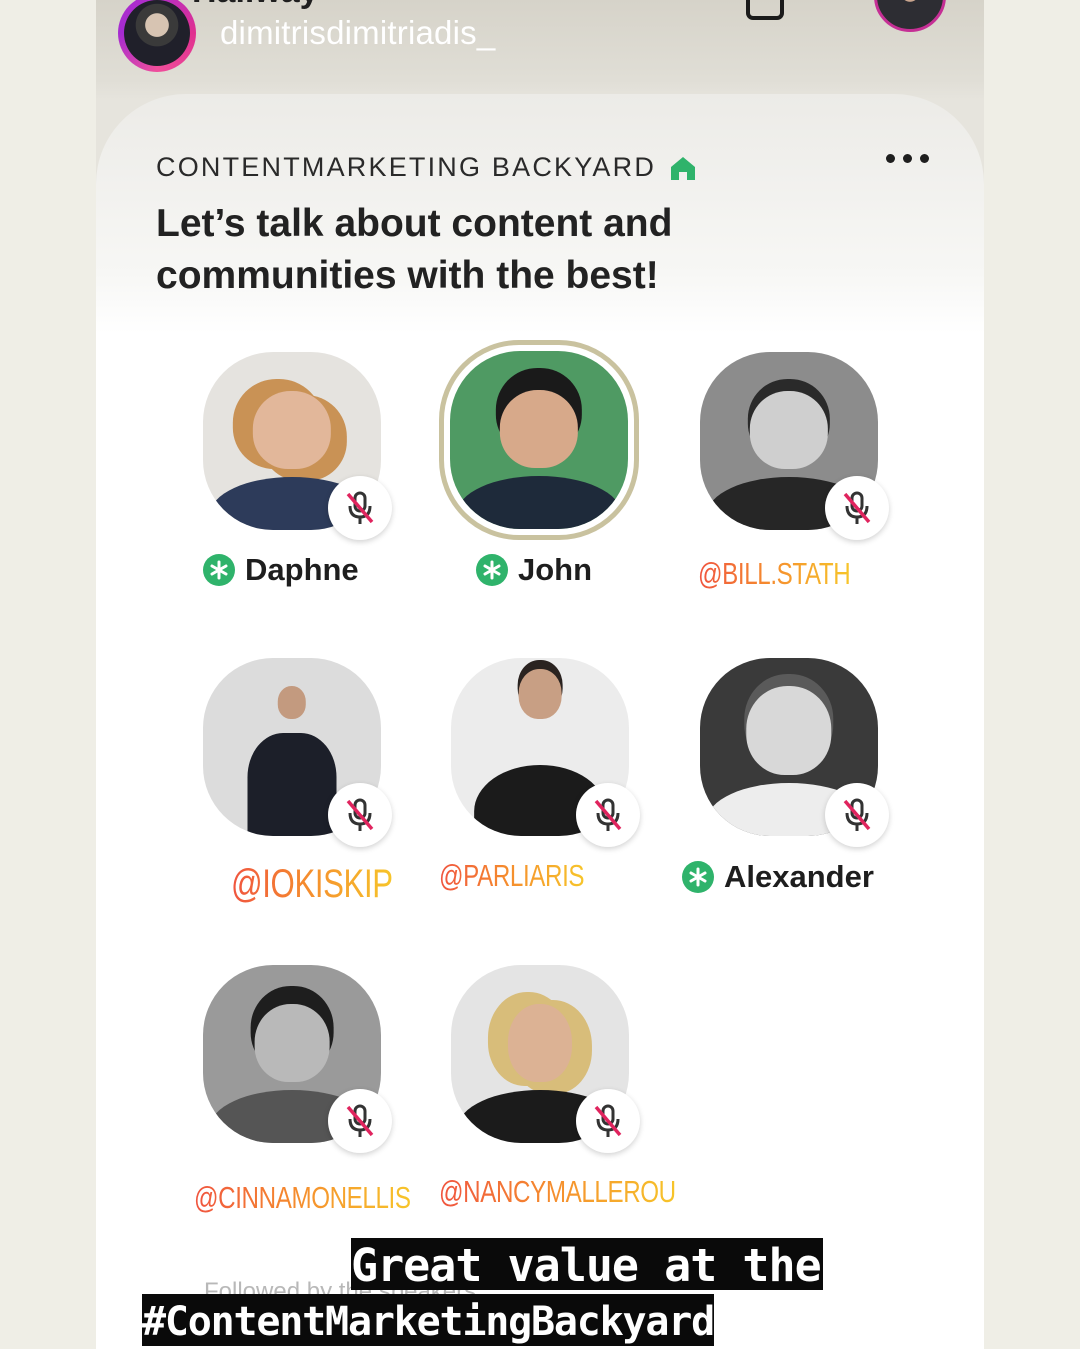  Describe the element at coordinates (765, 10) in the screenshot. I see `square-icon` at that location.